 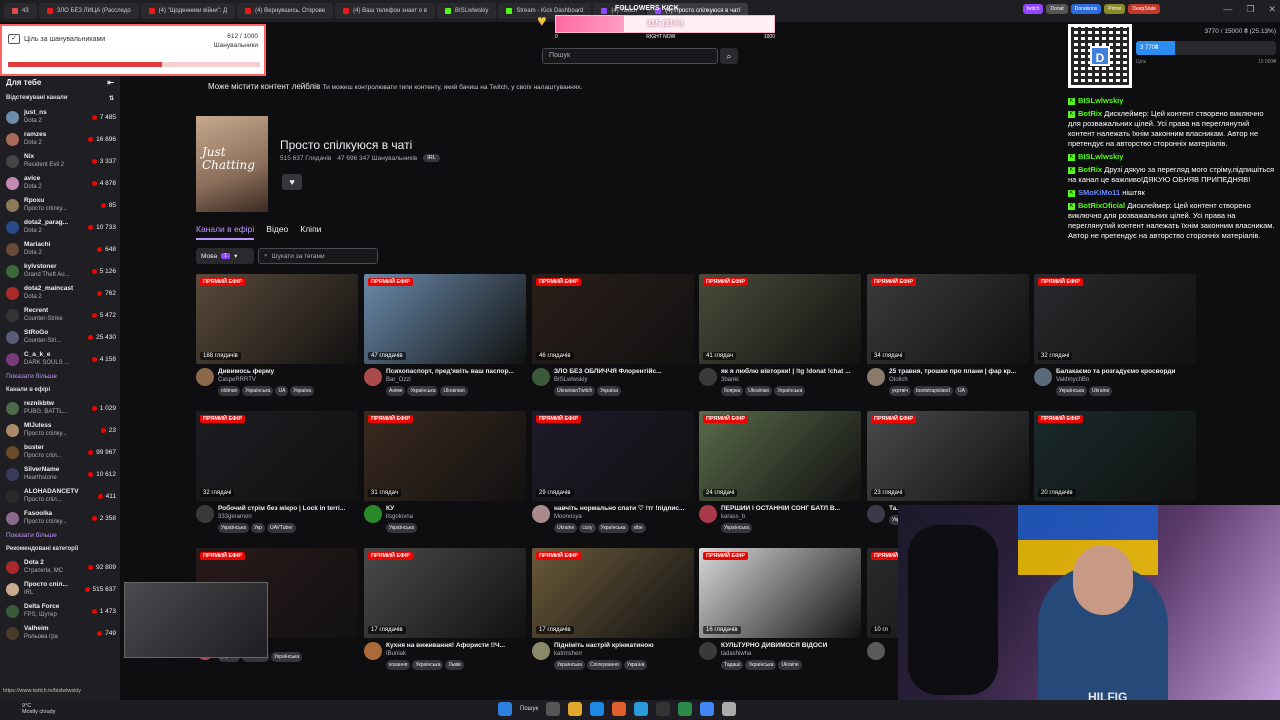 I want to click on stream-thumbnail: ПРЯМИЙ ЕФІР 188 глядачів, so click(x=277, y=319).